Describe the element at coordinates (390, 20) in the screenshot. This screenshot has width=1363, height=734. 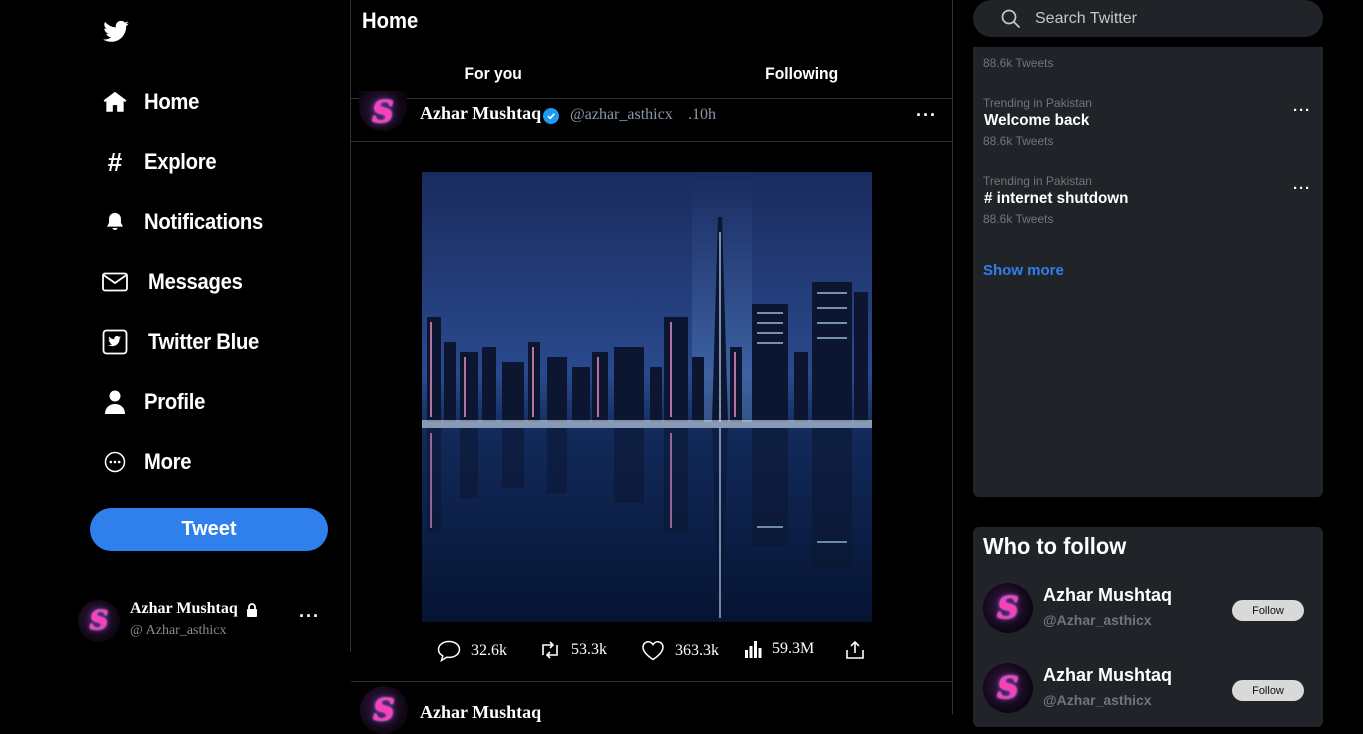
I see `page-title: Home` at that location.